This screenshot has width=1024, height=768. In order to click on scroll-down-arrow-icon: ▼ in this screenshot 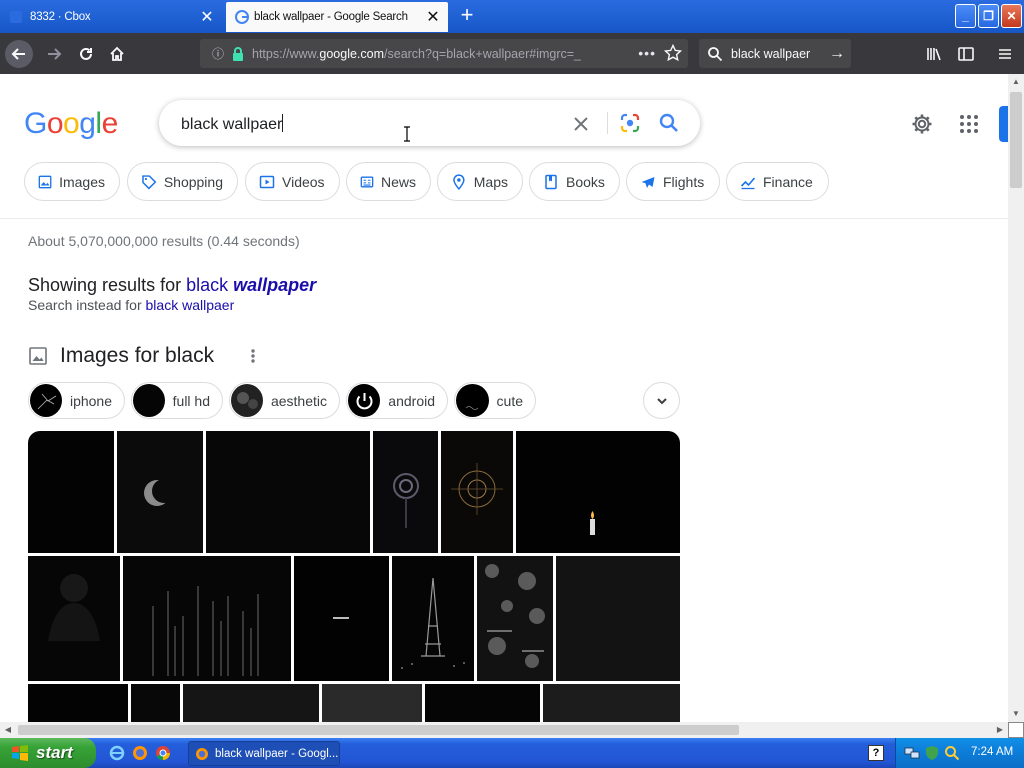, I will do `click(1016, 714)`.